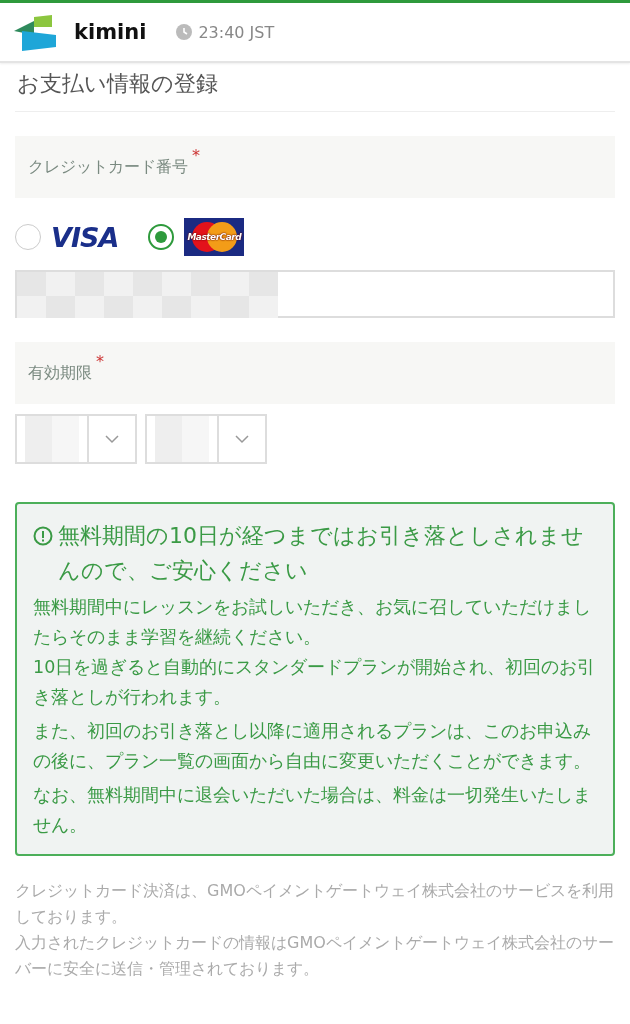 This screenshot has height=1024, width=630. What do you see at coordinates (43, 536) in the screenshot?
I see `alert-icon` at bounding box center [43, 536].